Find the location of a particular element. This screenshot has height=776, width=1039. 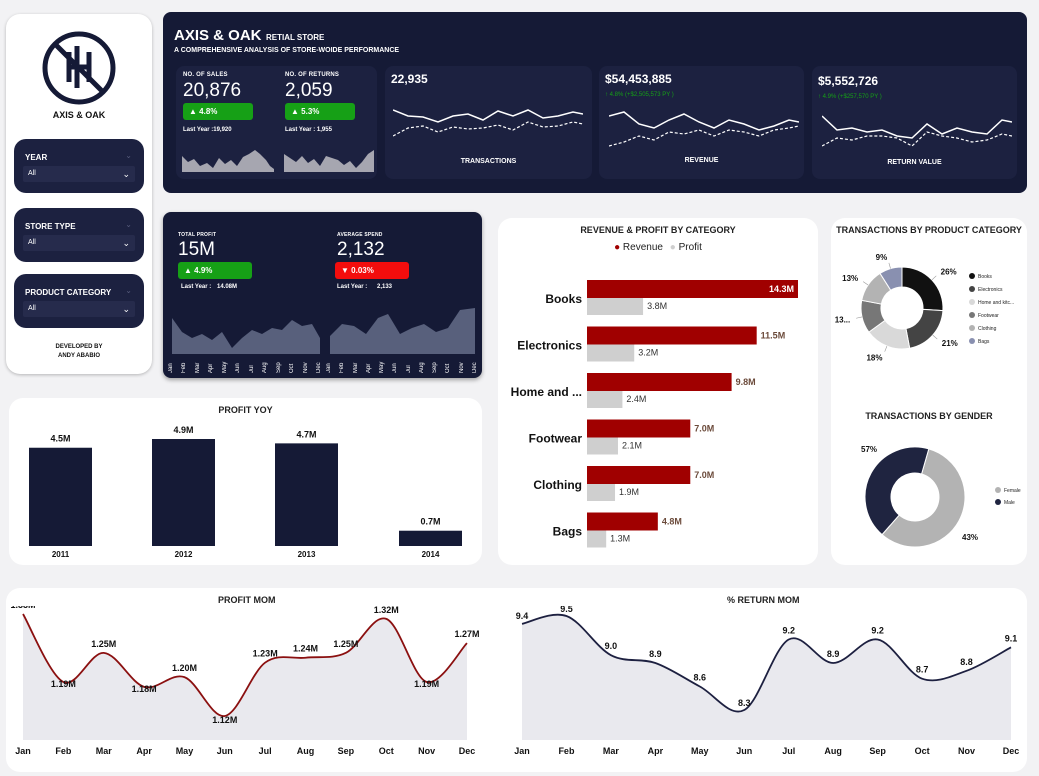

profit-bar is located at coordinates (611, 353).